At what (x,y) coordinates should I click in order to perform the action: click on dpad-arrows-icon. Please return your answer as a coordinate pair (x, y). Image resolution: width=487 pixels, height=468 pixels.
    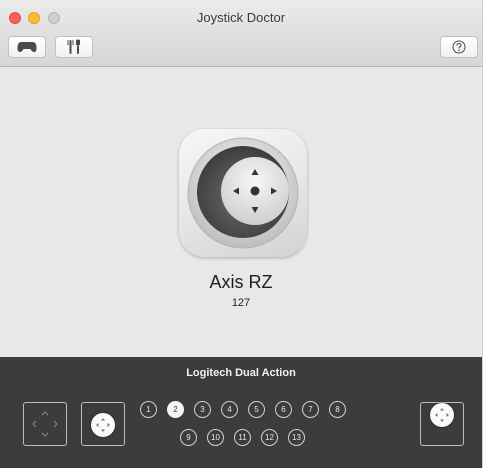
    Looking at the image, I should click on (45, 424).